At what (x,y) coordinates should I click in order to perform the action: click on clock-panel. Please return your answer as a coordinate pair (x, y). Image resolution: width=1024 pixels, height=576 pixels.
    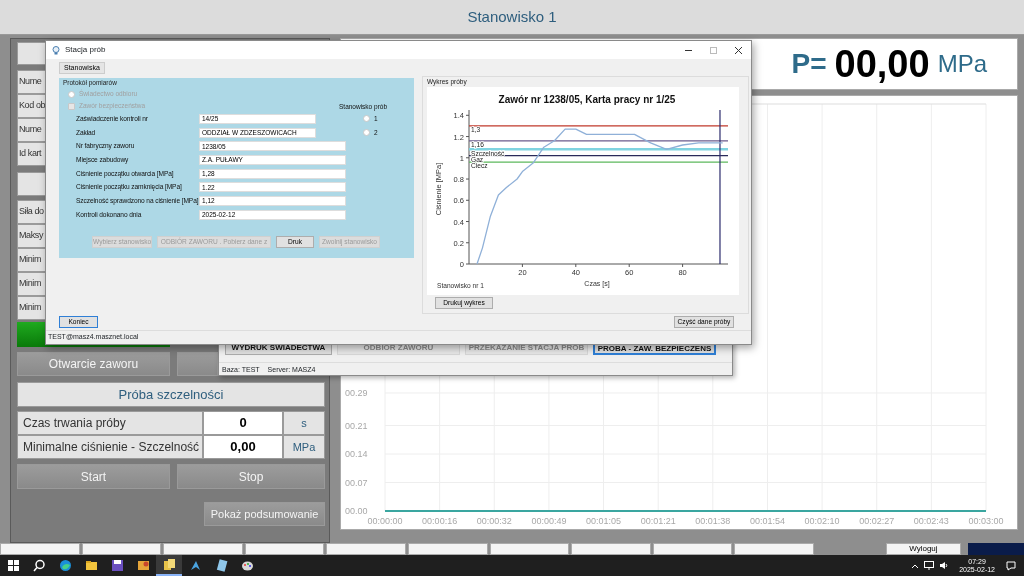
    Looking at the image, I should click on (995, 549).